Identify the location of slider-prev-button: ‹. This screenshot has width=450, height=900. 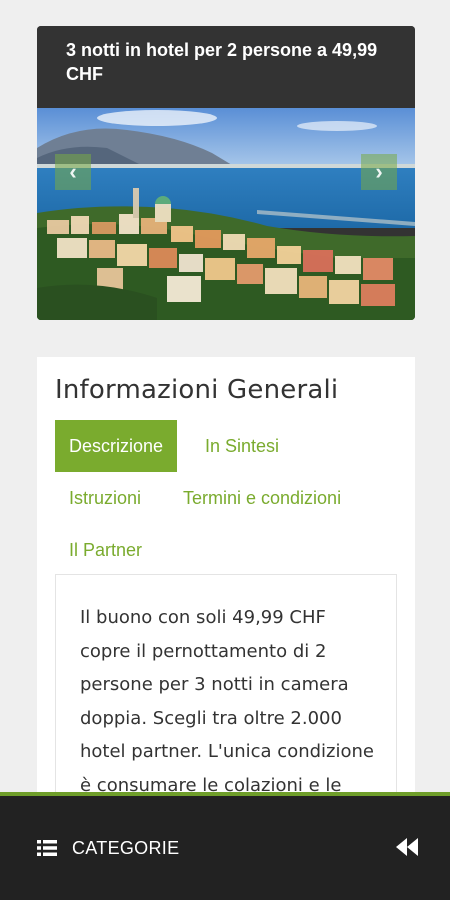
(73, 172).